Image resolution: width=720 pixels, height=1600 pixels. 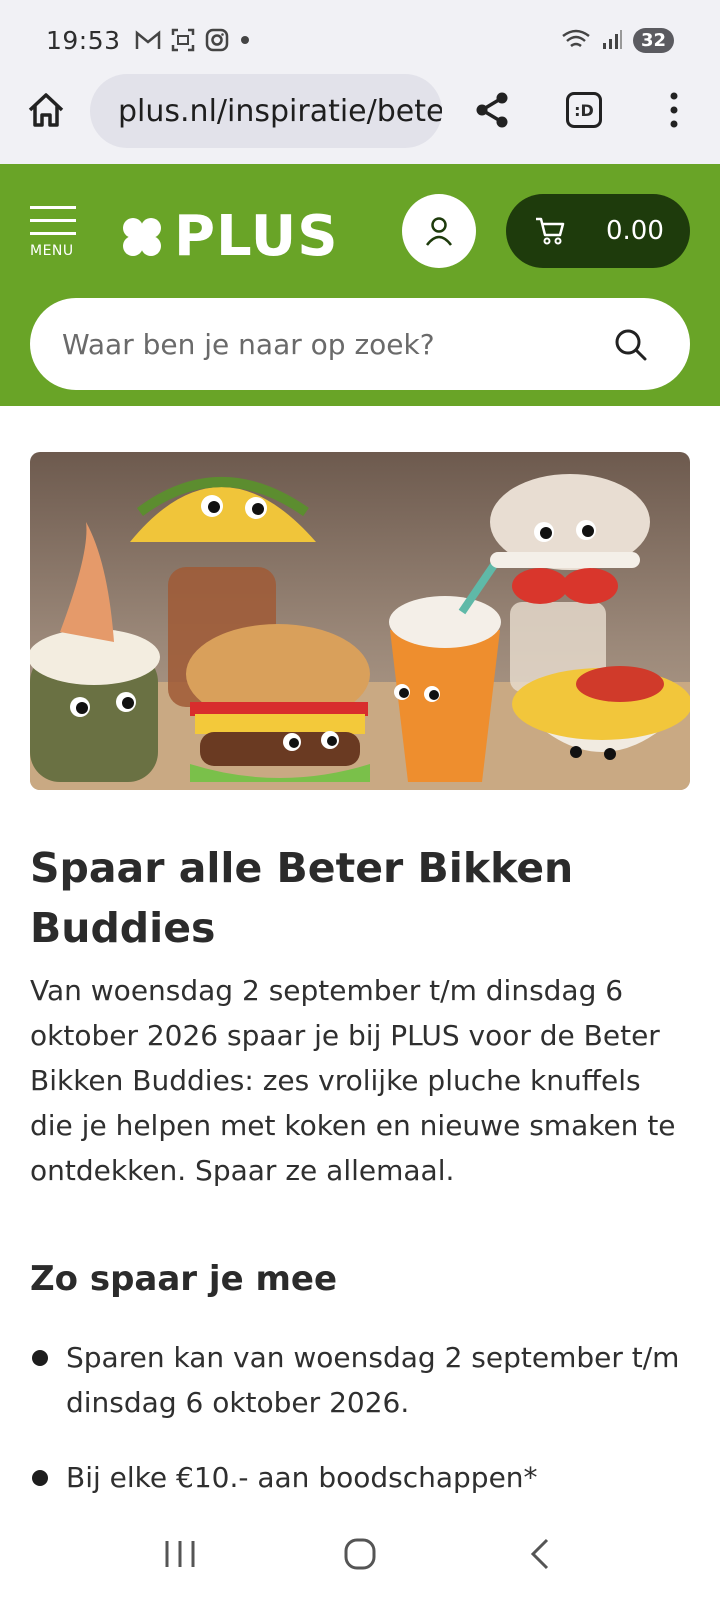 I want to click on search-icon, so click(x=631, y=345).